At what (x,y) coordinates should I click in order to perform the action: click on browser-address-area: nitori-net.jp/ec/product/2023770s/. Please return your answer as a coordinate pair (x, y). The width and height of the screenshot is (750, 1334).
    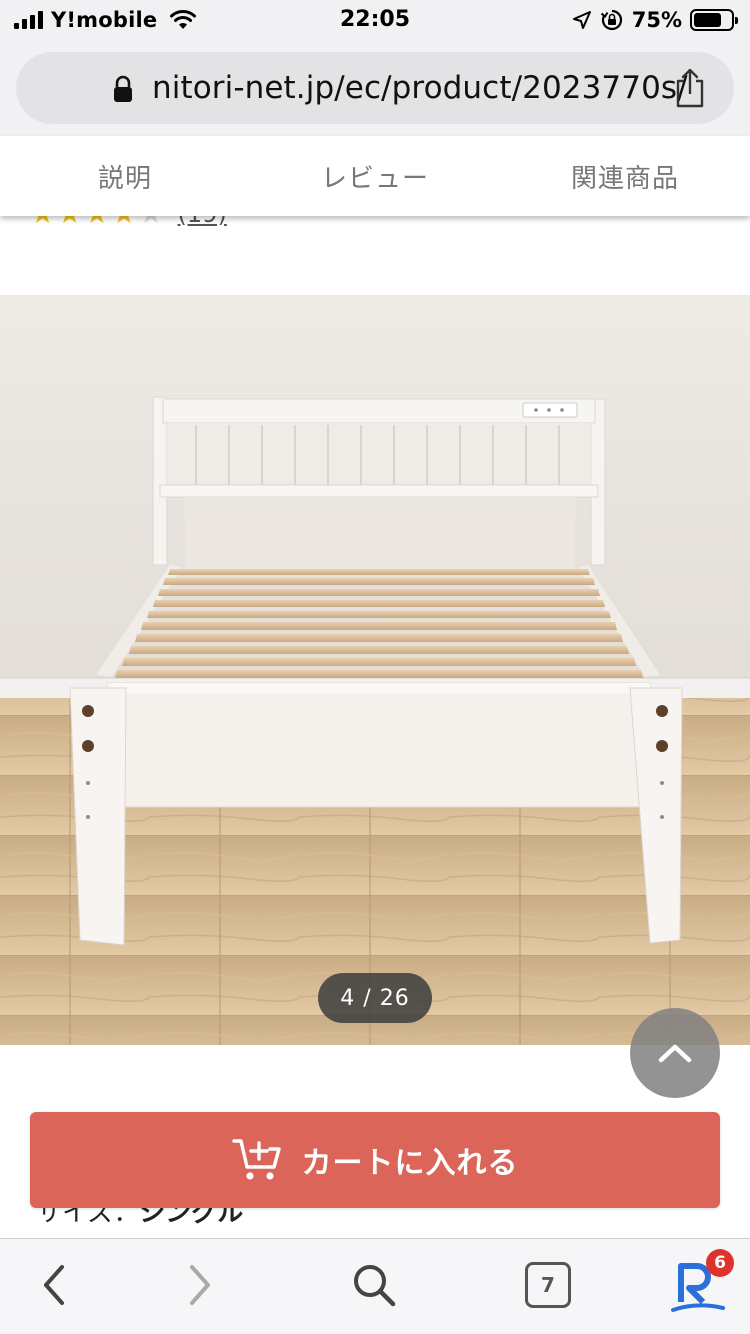
    Looking at the image, I should click on (375, 89).